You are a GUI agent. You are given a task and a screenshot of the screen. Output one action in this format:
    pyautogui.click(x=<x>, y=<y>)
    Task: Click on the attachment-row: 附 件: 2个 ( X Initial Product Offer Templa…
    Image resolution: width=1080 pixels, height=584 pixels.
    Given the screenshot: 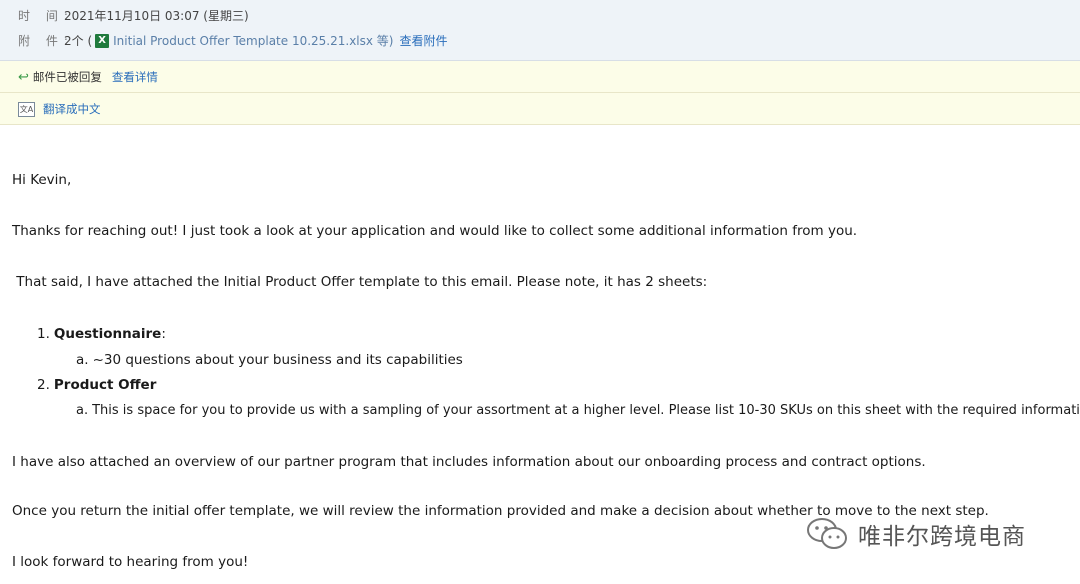 What is the action you would take?
    pyautogui.click(x=233, y=40)
    